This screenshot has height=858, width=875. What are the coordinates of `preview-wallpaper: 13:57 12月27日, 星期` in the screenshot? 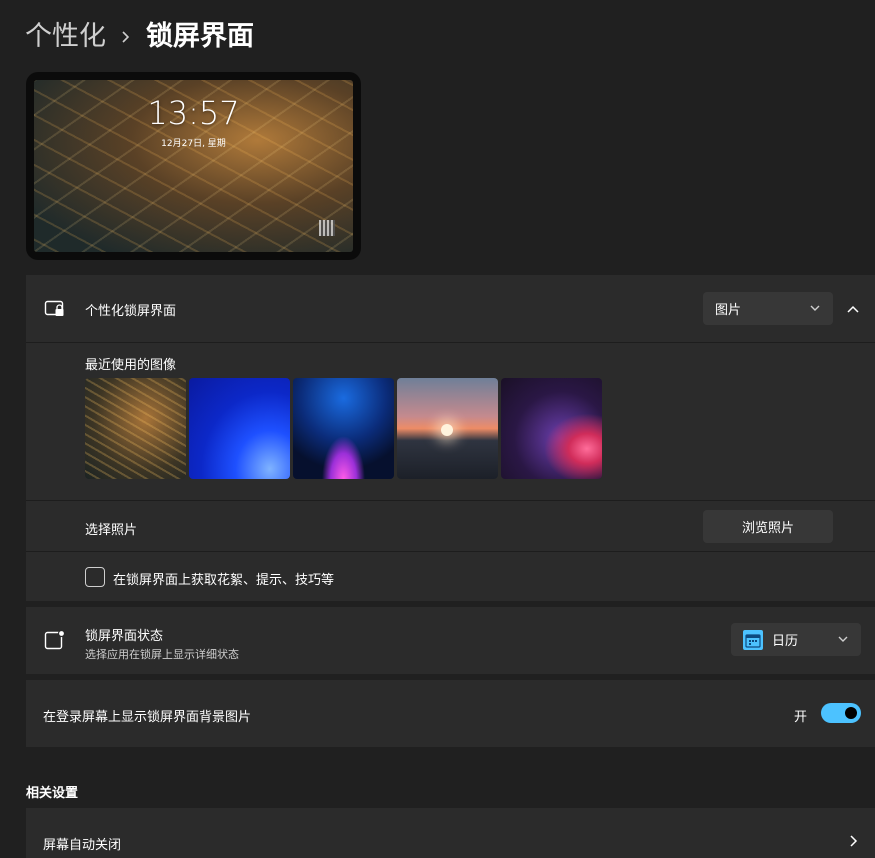 It's located at (193, 166).